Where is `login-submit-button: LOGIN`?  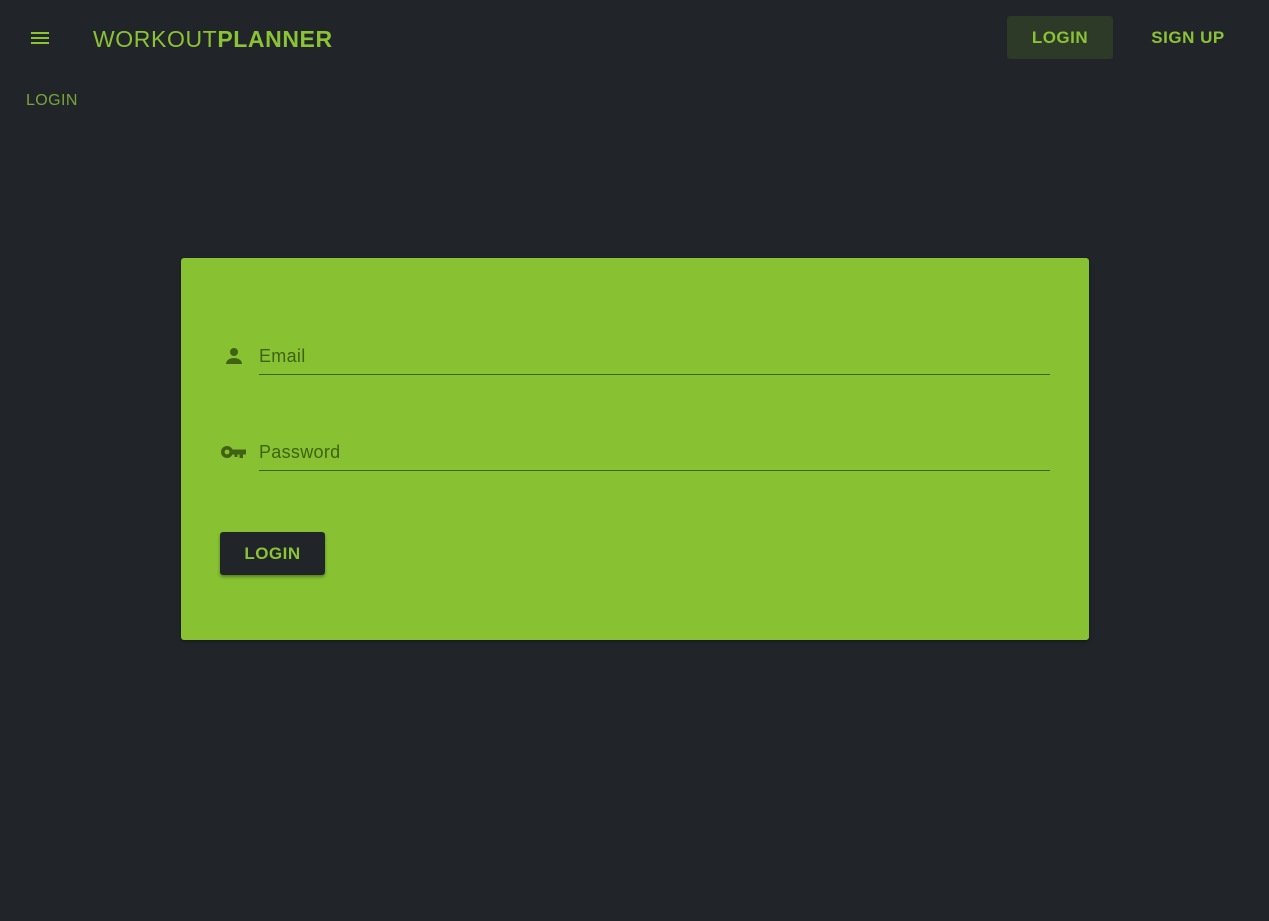
login-submit-button: LOGIN is located at coordinates (272, 553).